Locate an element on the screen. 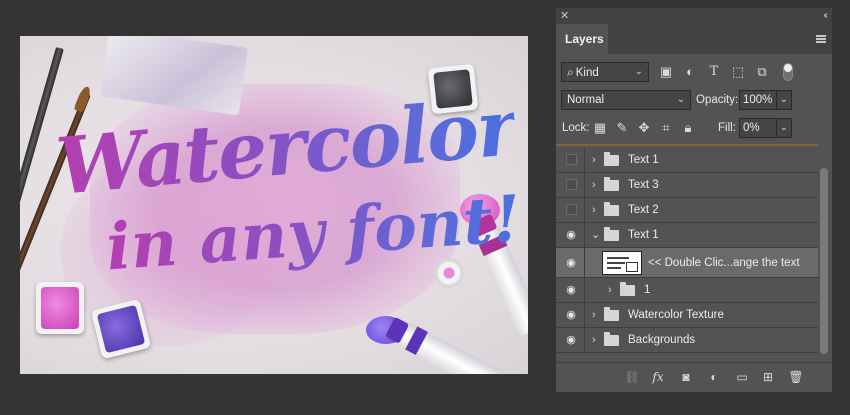 The width and height of the screenshot is (850, 415). fill-input: 0% is located at coordinates (758, 128).